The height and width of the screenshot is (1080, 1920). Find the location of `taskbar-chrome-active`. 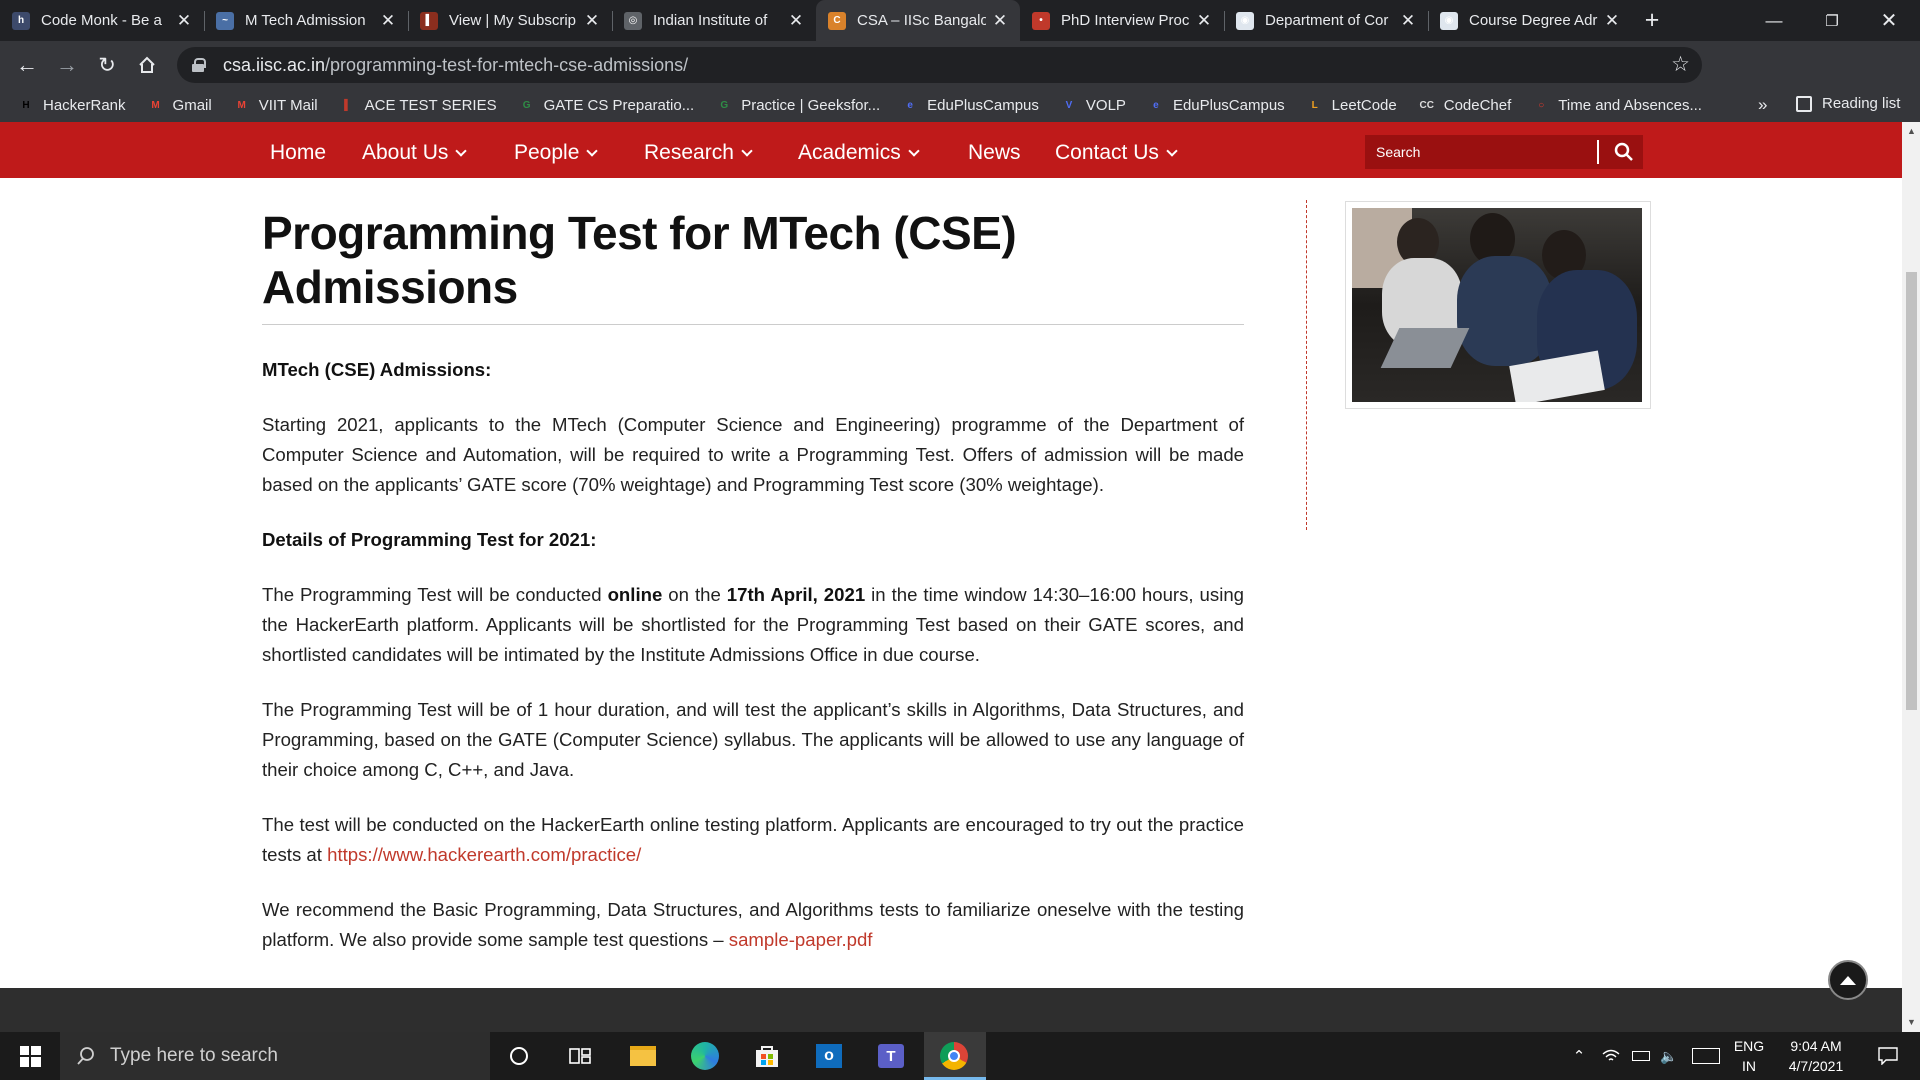

taskbar-chrome-active is located at coordinates (955, 1056).